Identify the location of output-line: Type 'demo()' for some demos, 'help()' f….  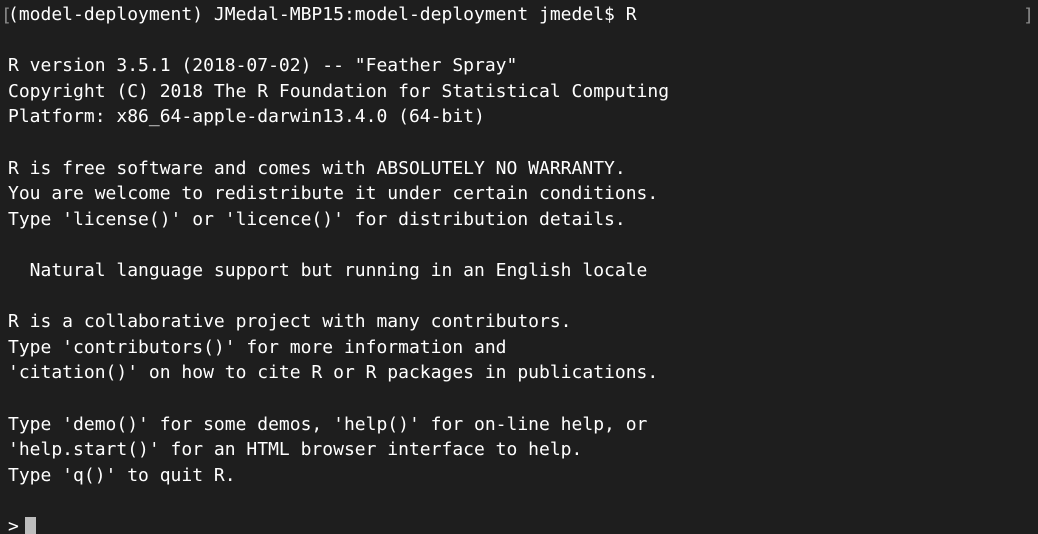
(328, 424).